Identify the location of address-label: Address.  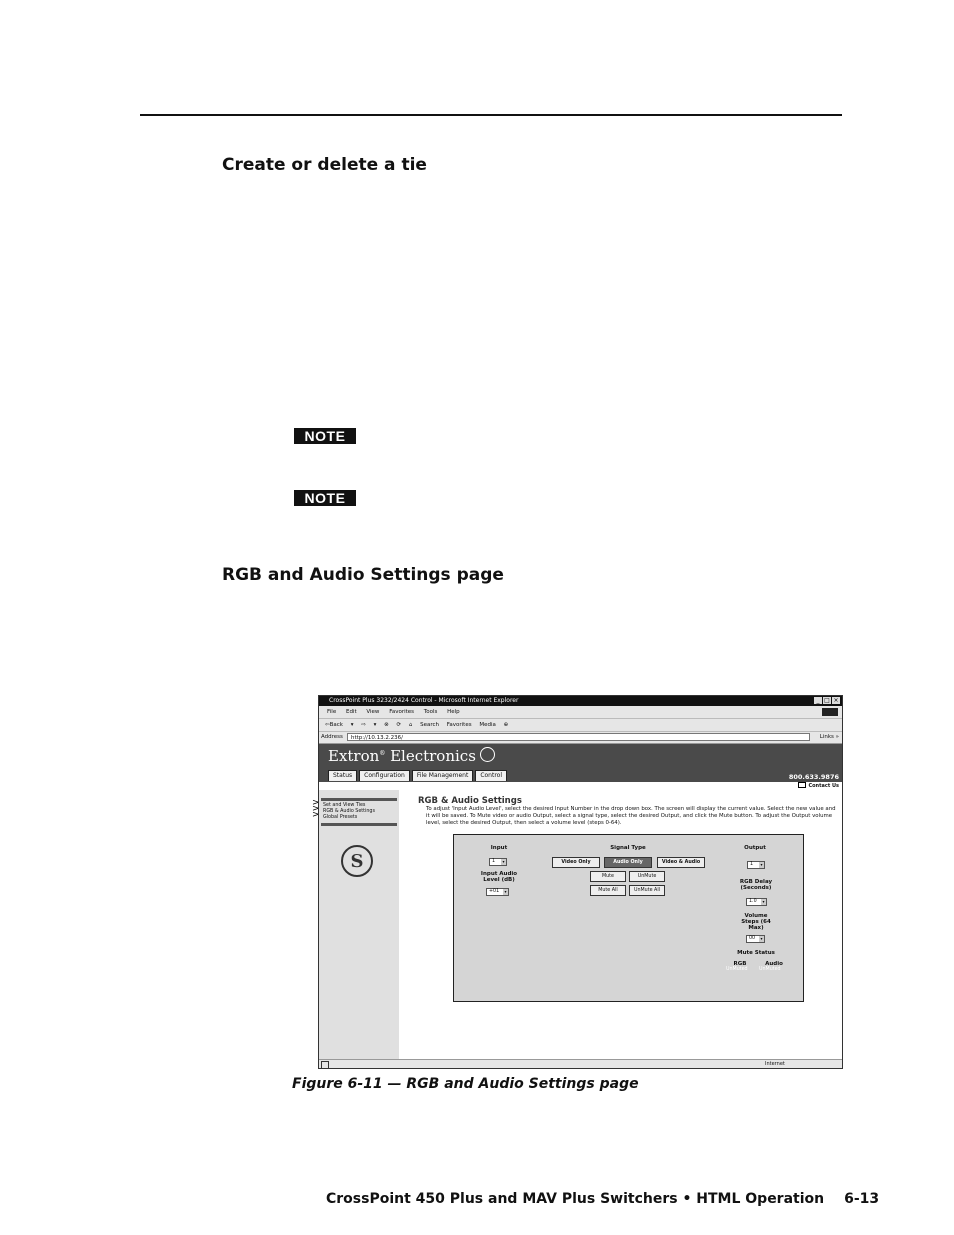
(332, 737).